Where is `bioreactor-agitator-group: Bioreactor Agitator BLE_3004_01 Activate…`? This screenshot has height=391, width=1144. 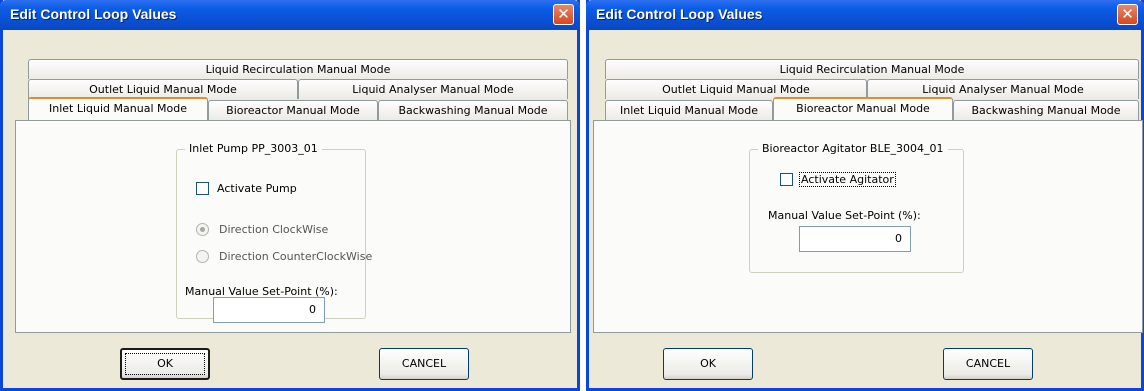 bioreactor-agitator-group: Bioreactor Agitator BLE_3004_01 Activate… is located at coordinates (856, 207).